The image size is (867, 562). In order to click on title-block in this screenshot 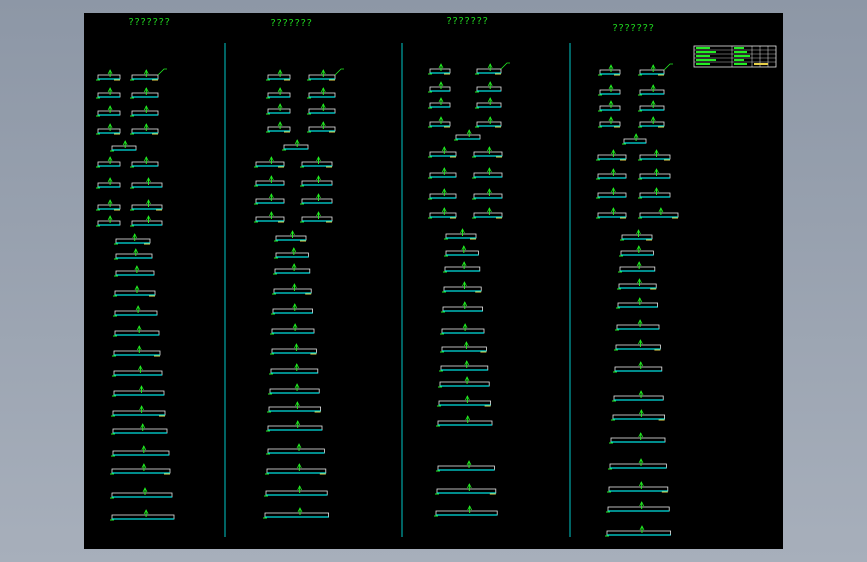, I will do `click(735, 56)`.